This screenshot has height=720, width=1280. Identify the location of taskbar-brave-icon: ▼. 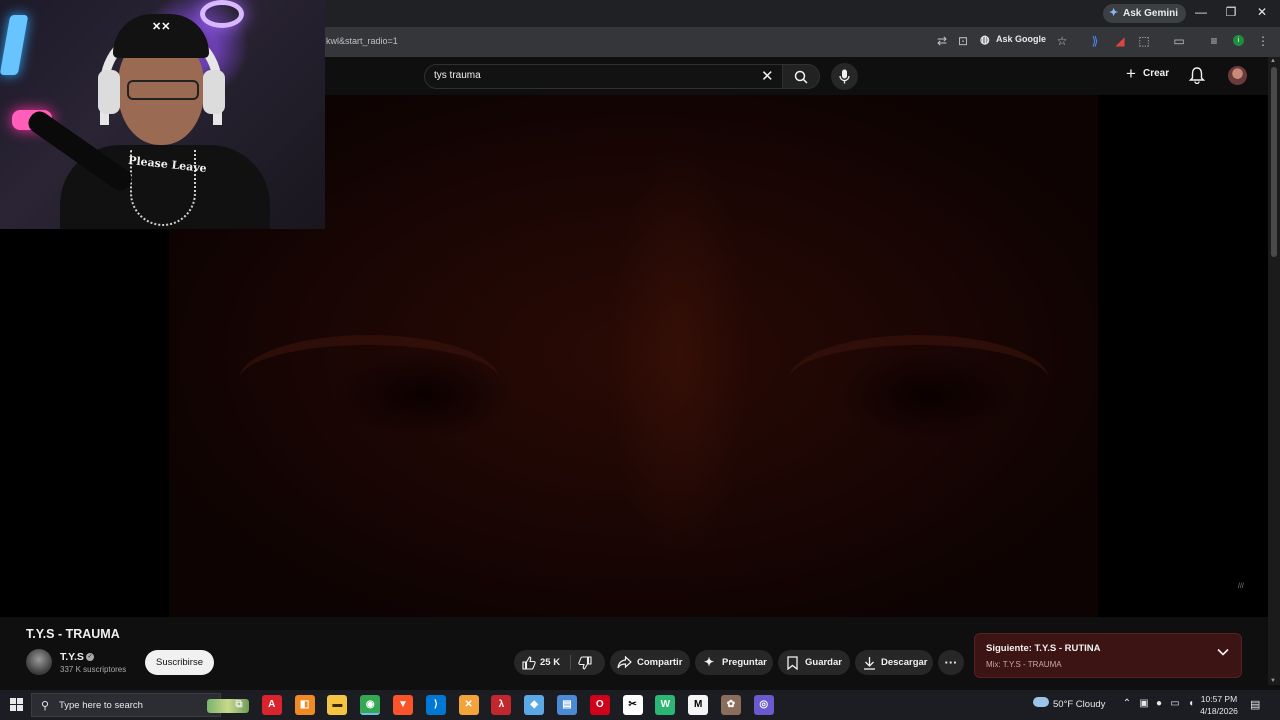
(403, 705).